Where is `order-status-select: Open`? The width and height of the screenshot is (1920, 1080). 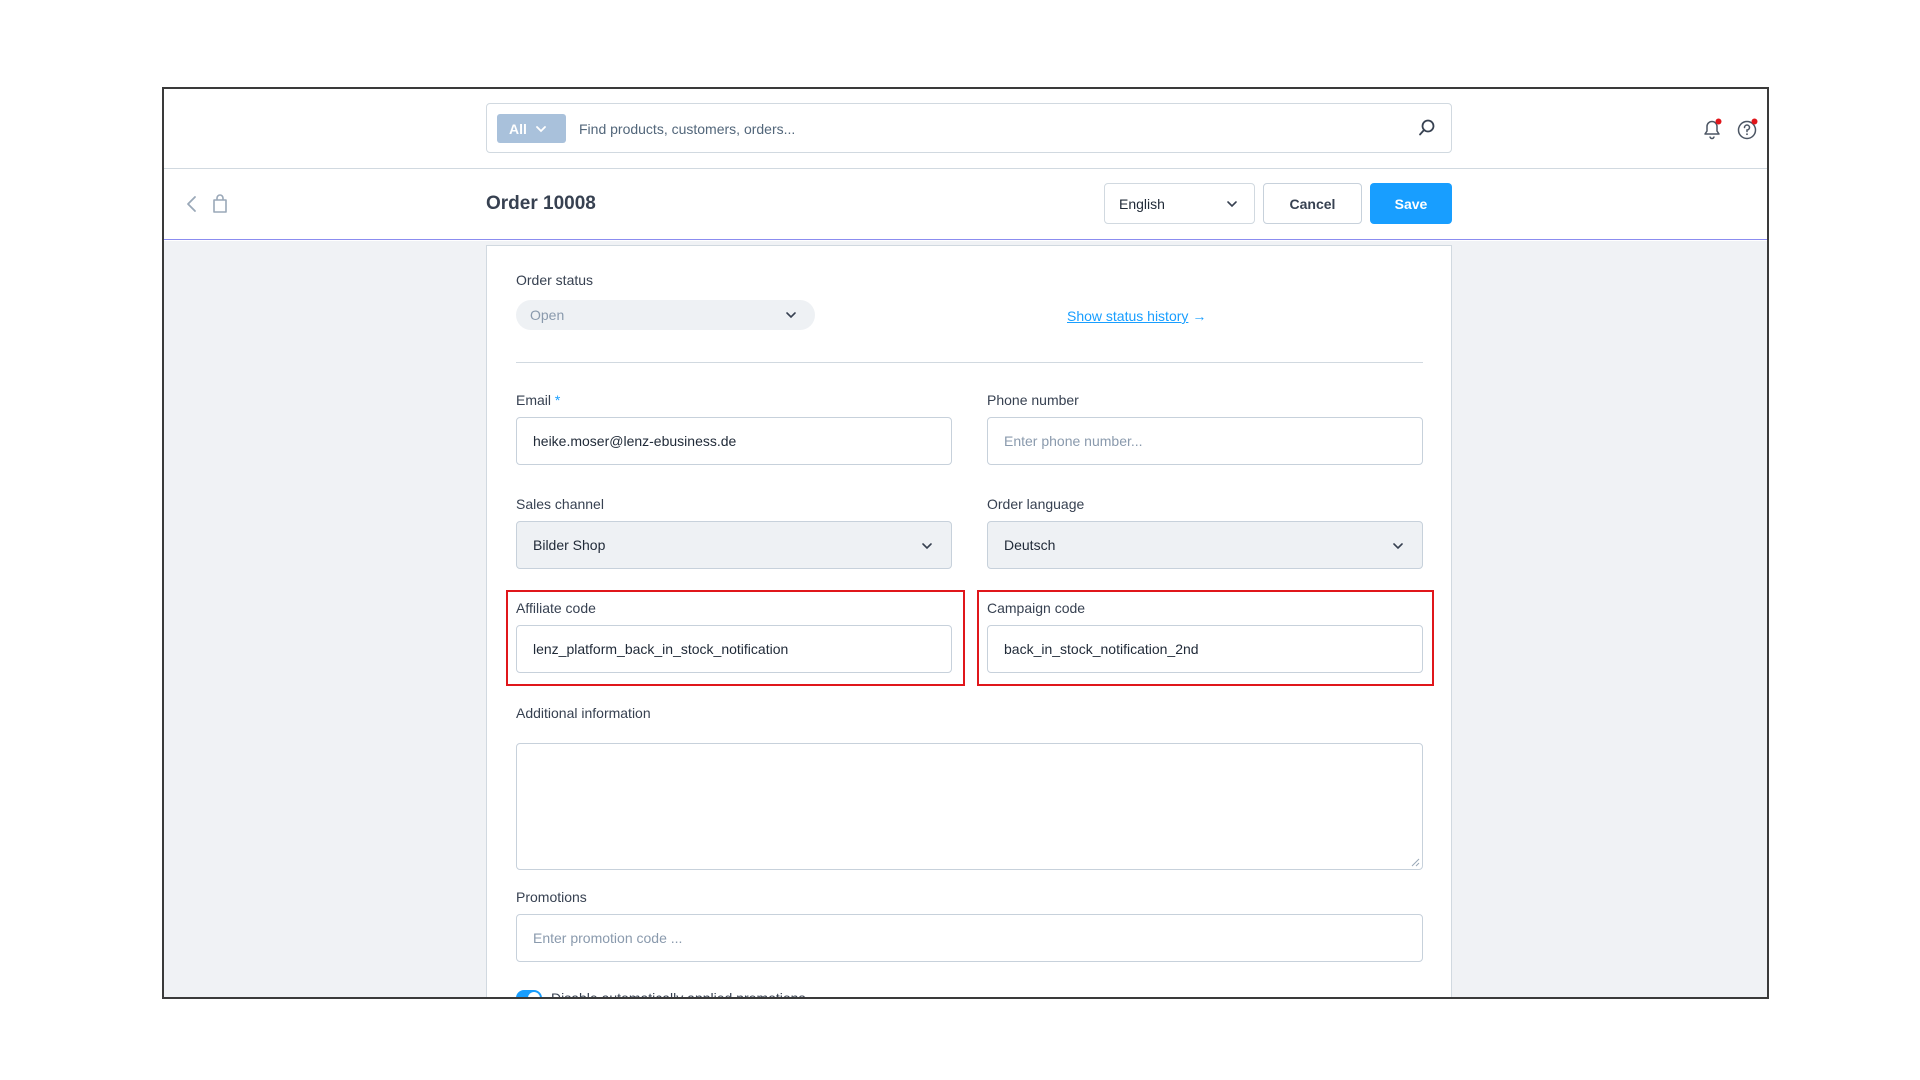 order-status-select: Open is located at coordinates (665, 315).